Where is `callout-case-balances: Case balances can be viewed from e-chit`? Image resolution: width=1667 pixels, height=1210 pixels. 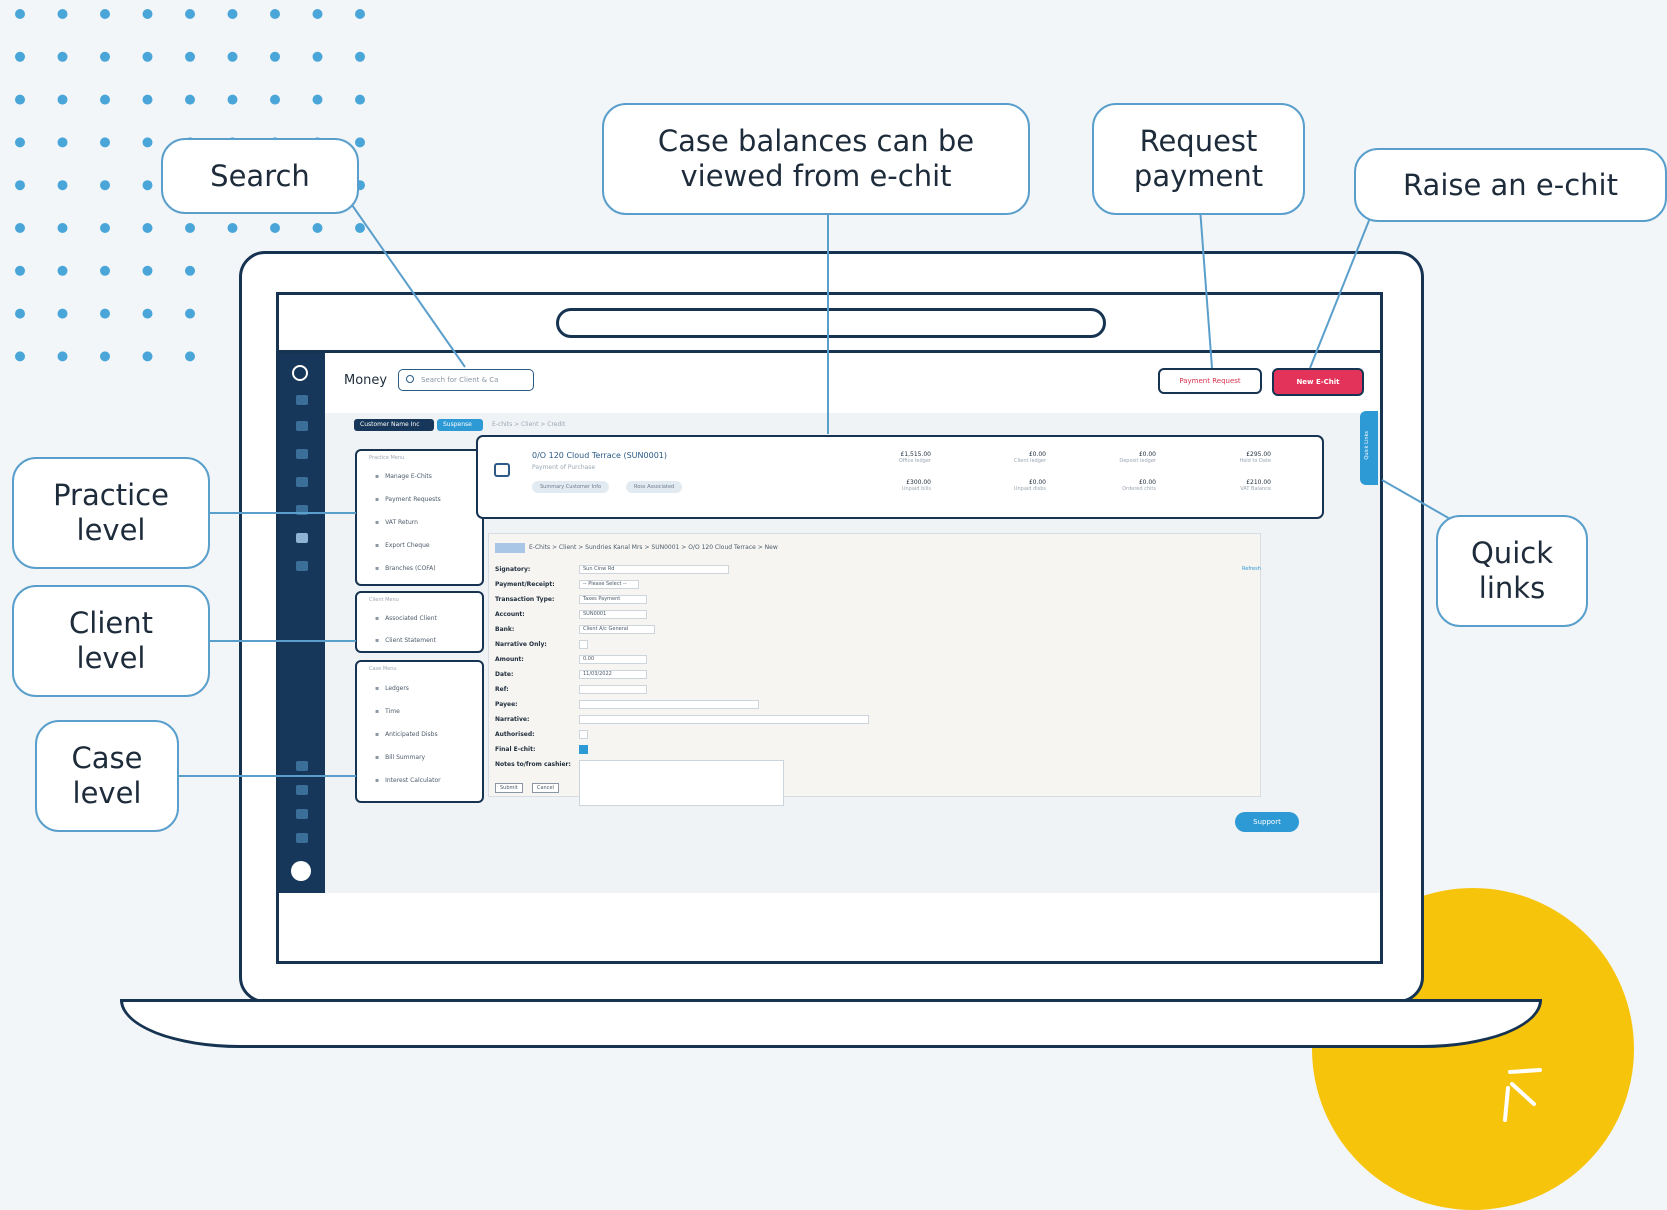
callout-case-balances: Case balances can be viewed from e-chit is located at coordinates (816, 159).